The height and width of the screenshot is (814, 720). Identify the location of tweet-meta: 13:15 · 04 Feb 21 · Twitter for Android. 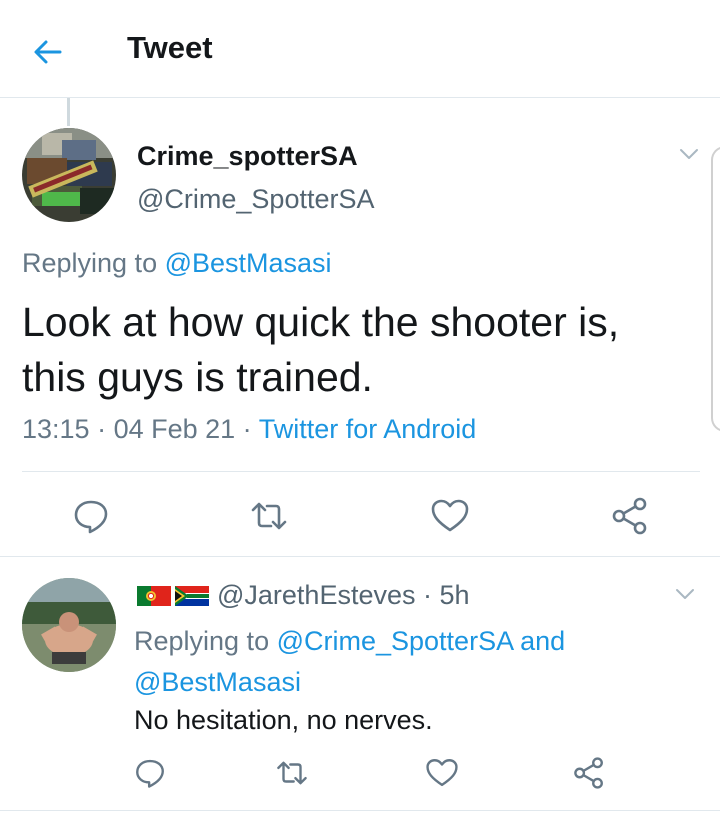
(249, 429).